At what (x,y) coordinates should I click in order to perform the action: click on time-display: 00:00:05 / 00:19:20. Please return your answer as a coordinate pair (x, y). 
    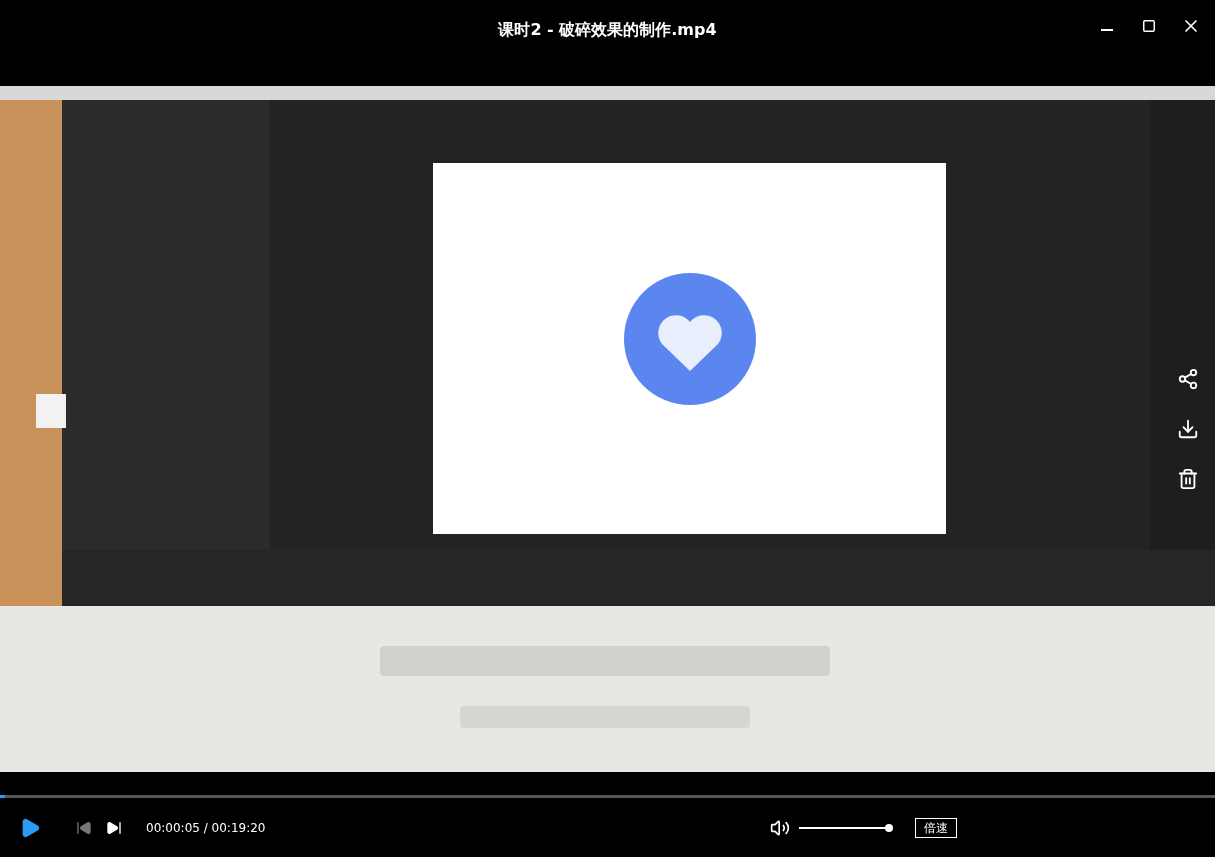
    Looking at the image, I should click on (206, 828).